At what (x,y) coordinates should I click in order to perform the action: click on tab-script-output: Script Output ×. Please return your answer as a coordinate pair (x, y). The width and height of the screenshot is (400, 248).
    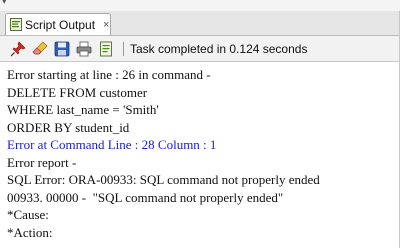
    Looking at the image, I should click on (58, 24).